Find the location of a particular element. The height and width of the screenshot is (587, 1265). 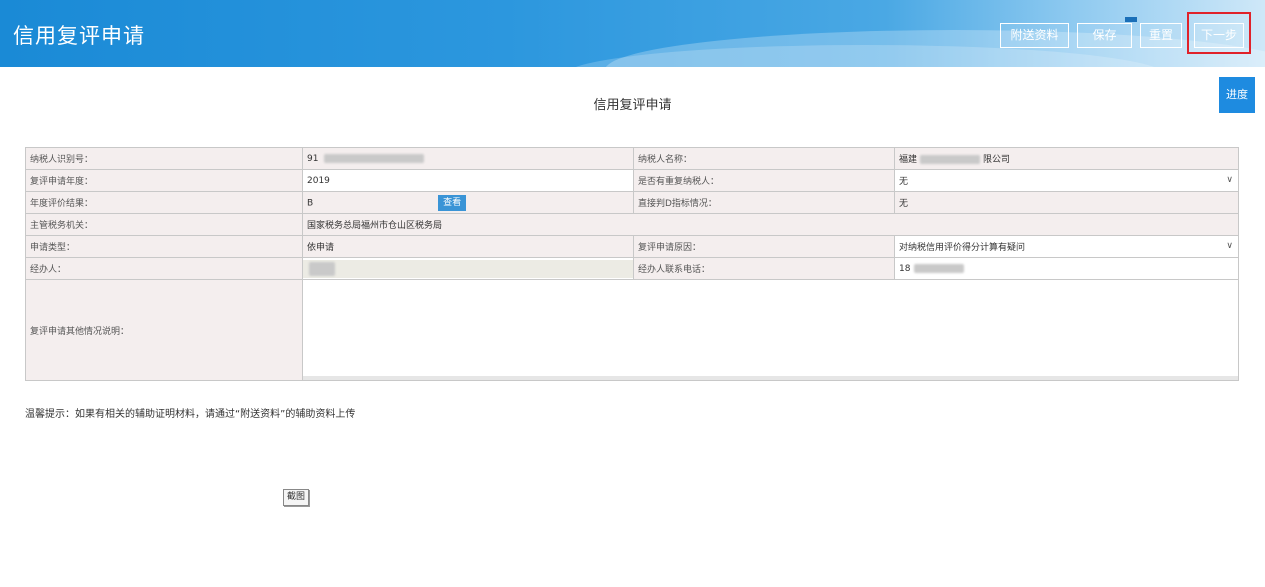

taxpayer-name-value: 福建 限公司 is located at coordinates (1066, 158).